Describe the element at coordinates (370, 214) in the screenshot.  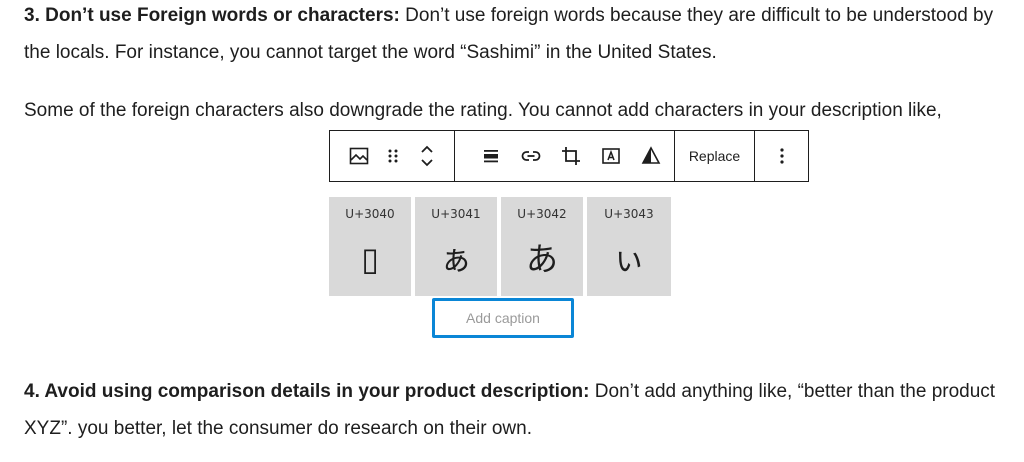
I see `char-code: U+3040` at that location.